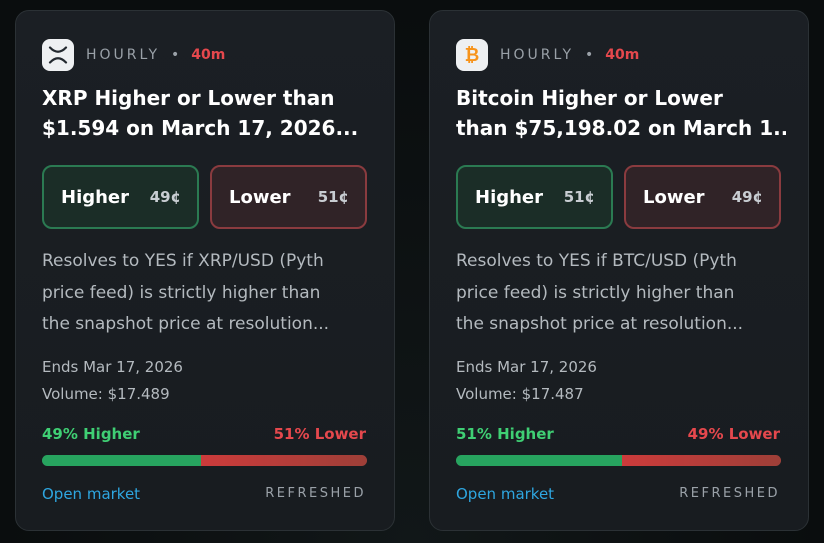 This screenshot has width=824, height=543. Describe the element at coordinates (505, 434) in the screenshot. I see `higher-percentage: 51% Higher` at that location.